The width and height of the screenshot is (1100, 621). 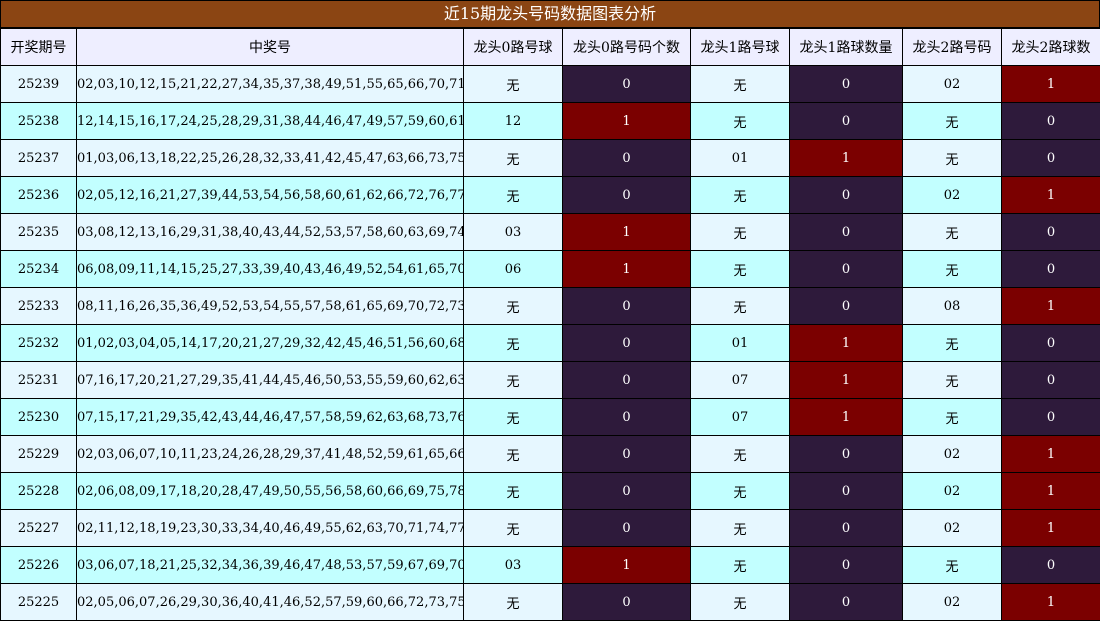 What do you see at coordinates (550, 14) in the screenshot?
I see `table-title: 近15期龙头号码数据图表分析` at bounding box center [550, 14].